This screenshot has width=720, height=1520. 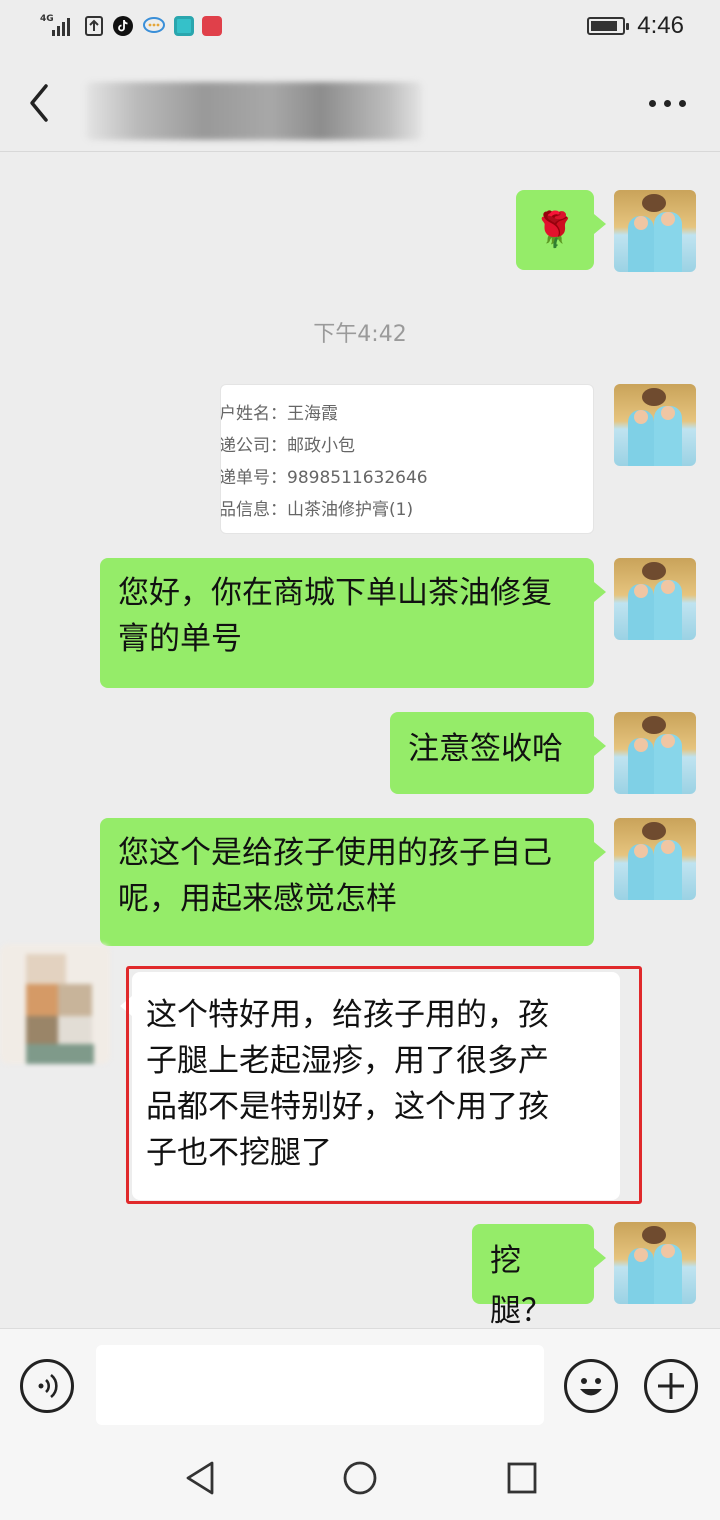 I want to click on upload-icon, so click(x=94, y=26).